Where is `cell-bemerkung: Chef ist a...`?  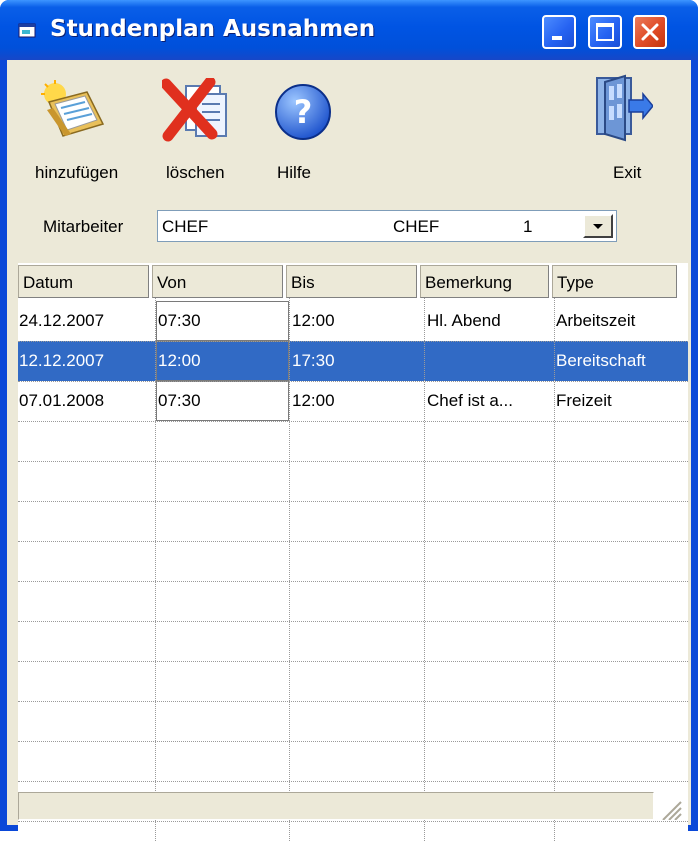
cell-bemerkung: Chef ist a... is located at coordinates (470, 400).